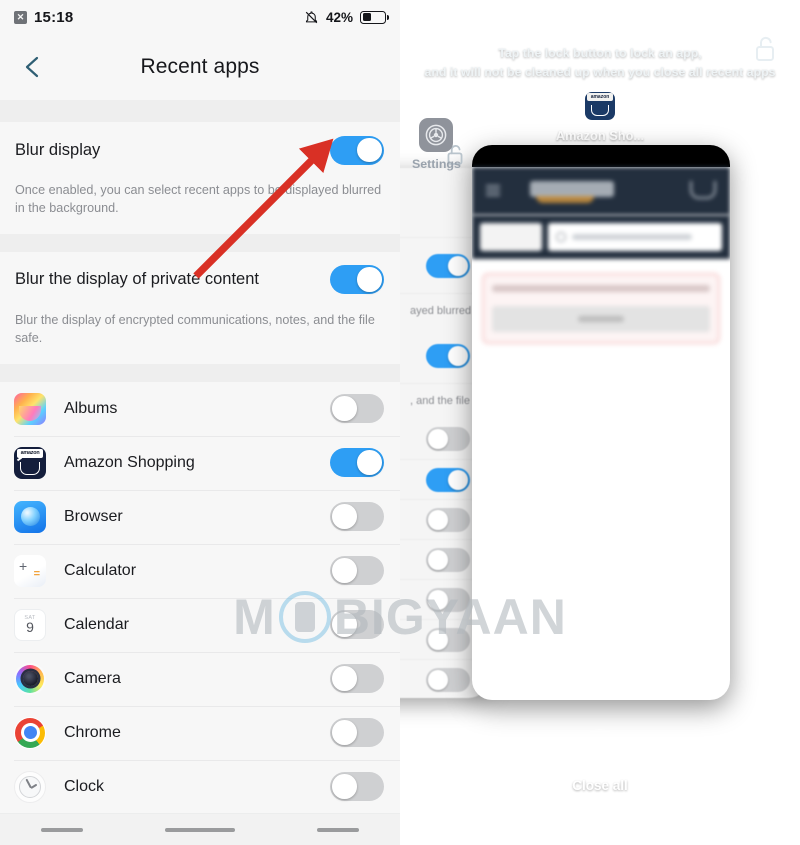 This screenshot has height=845, width=800. Describe the element at coordinates (601, 319) in the screenshot. I see `try-again-button` at that location.